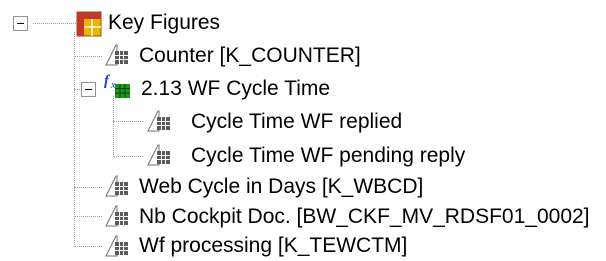 The image size is (606, 261). I want to click on tree-node-label-cycle-time-wf-pending-reply: Cycle Time WF pending reply, so click(328, 156).